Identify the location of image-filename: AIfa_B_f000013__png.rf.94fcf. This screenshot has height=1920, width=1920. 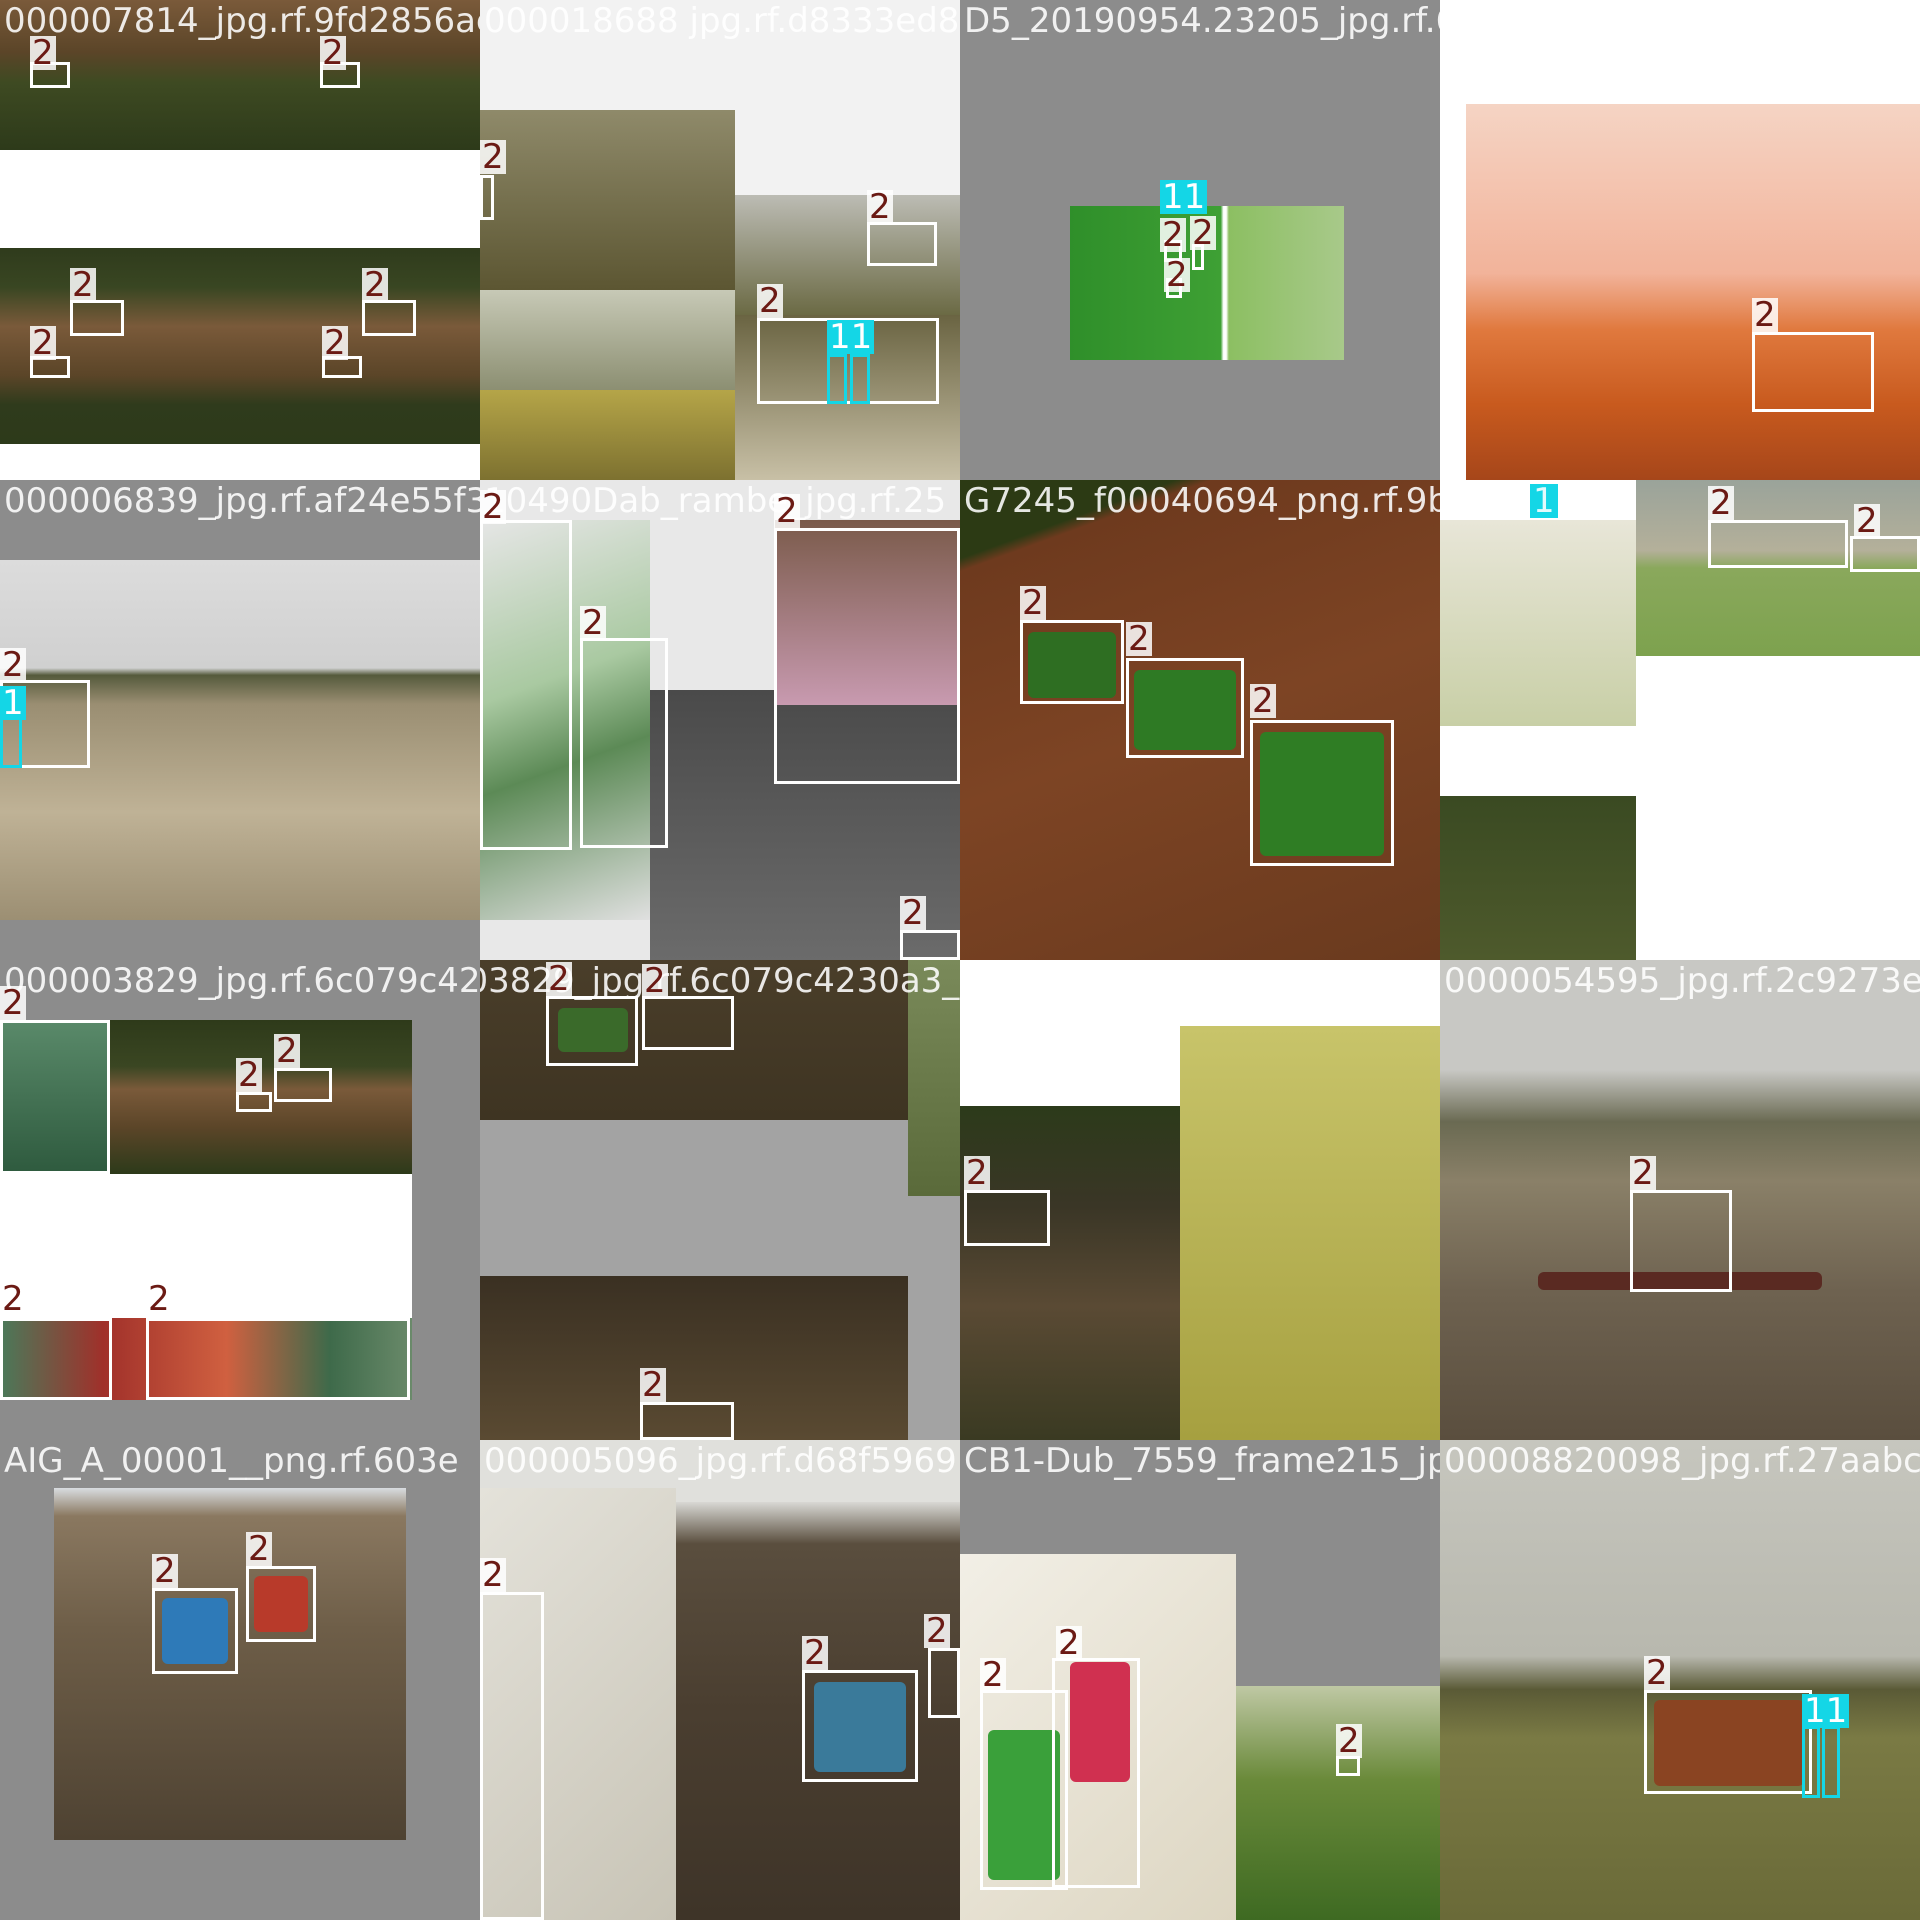
(1684, 21).